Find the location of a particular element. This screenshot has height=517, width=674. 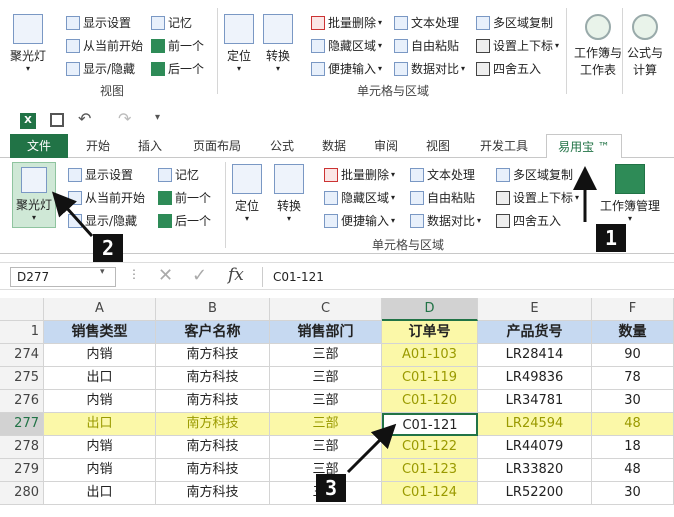

callout-badge-2: 2 is located at coordinates (108, 248).